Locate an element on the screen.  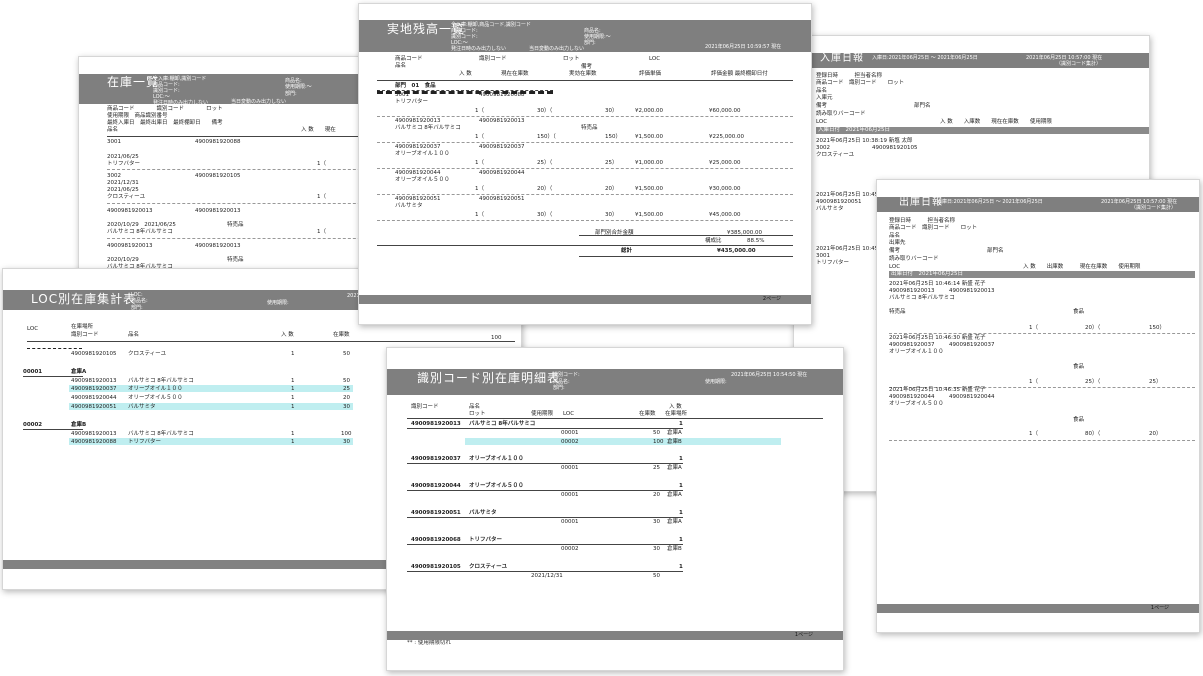
jitchi-total: ¥435,000.00 is located at coordinates (736, 251).